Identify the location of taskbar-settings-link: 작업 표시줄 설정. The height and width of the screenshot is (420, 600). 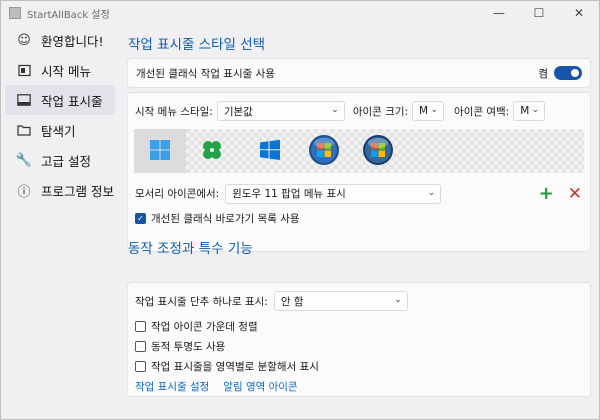
(172, 386).